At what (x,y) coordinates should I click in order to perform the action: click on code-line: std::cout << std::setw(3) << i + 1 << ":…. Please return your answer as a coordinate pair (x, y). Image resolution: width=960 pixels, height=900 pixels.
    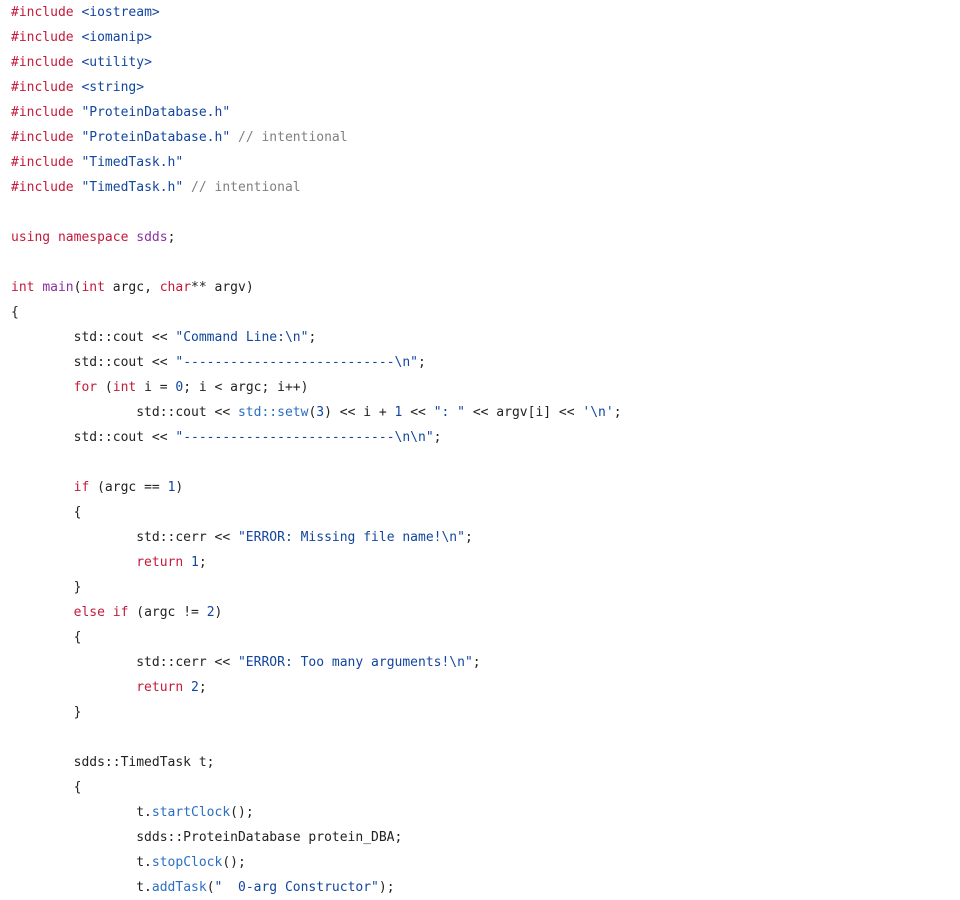
    Looking at the image, I should click on (485, 412).